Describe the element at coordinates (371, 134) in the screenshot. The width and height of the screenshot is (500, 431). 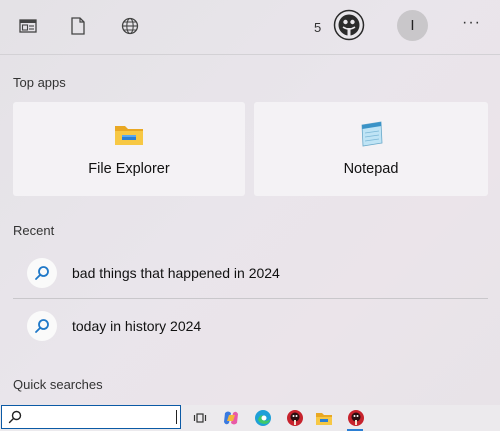
I see `notepad-icon` at that location.